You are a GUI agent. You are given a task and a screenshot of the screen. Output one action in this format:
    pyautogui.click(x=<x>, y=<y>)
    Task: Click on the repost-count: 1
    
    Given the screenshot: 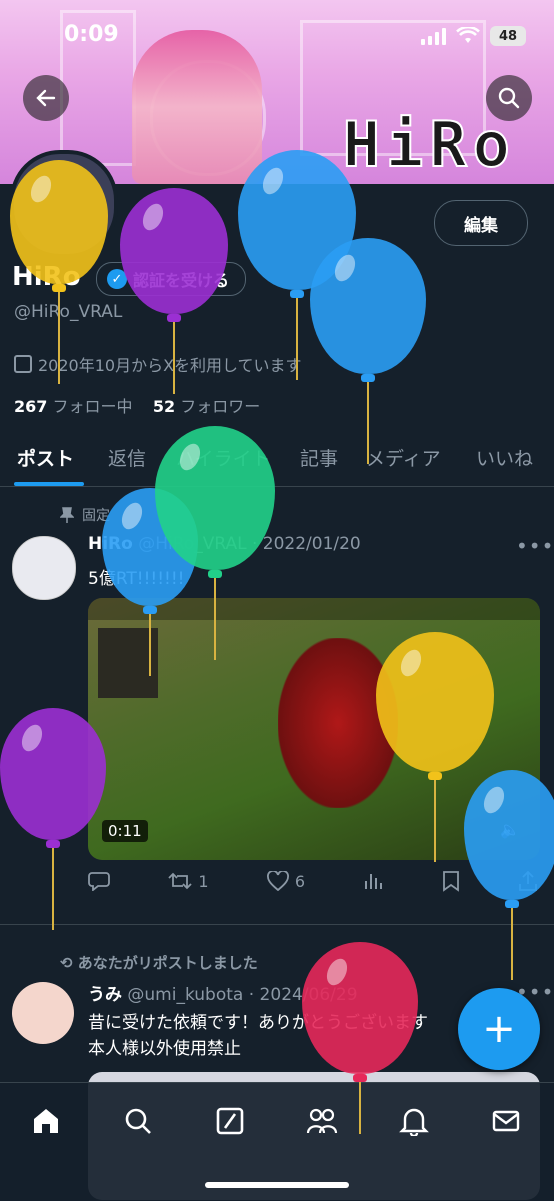 What is the action you would take?
    pyautogui.click(x=203, y=881)
    